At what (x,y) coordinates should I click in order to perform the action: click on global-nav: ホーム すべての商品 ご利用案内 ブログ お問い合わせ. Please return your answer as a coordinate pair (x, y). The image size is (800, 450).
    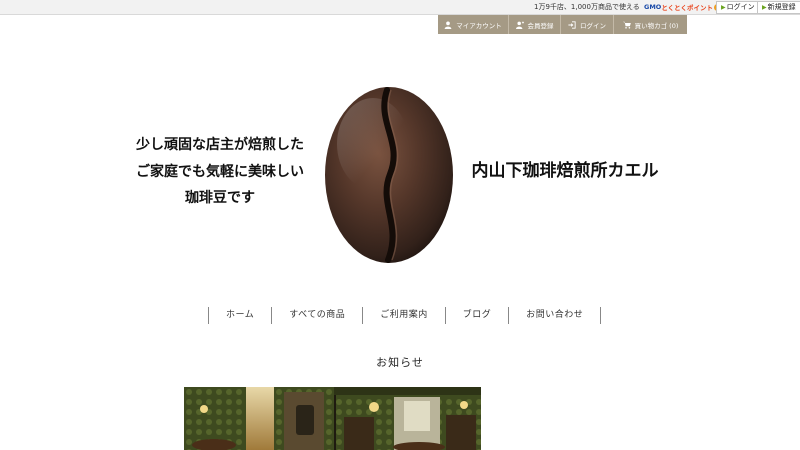
    Looking at the image, I should click on (405, 315).